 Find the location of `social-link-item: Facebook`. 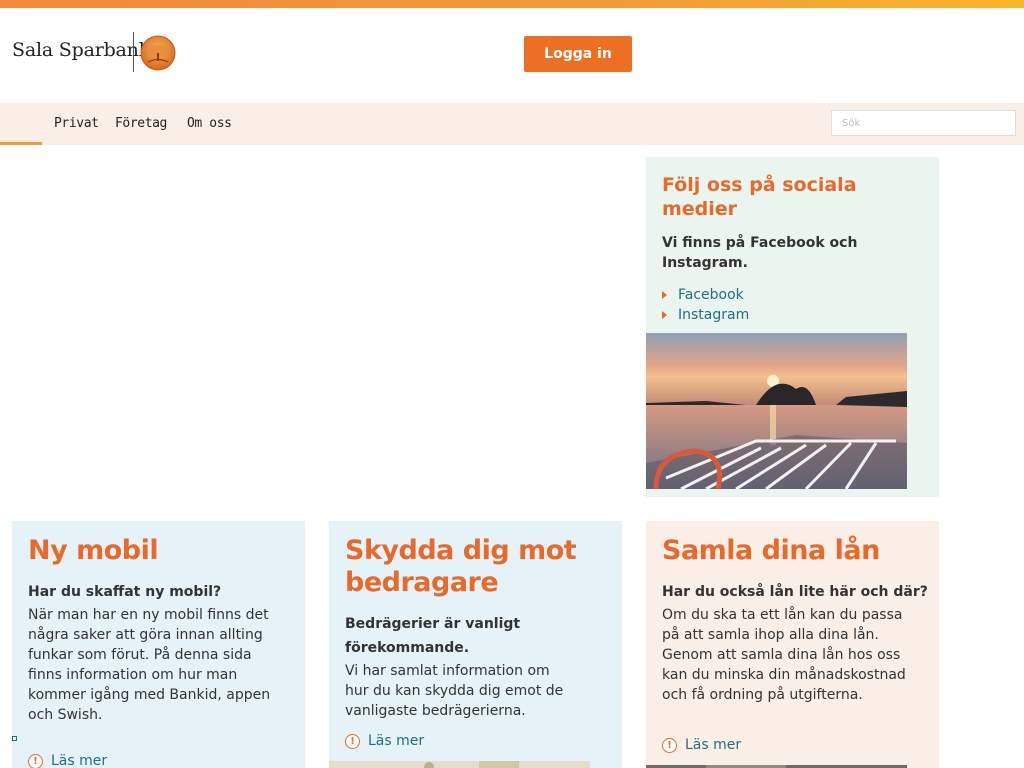

social-link-item: Facebook is located at coordinates (705, 295).